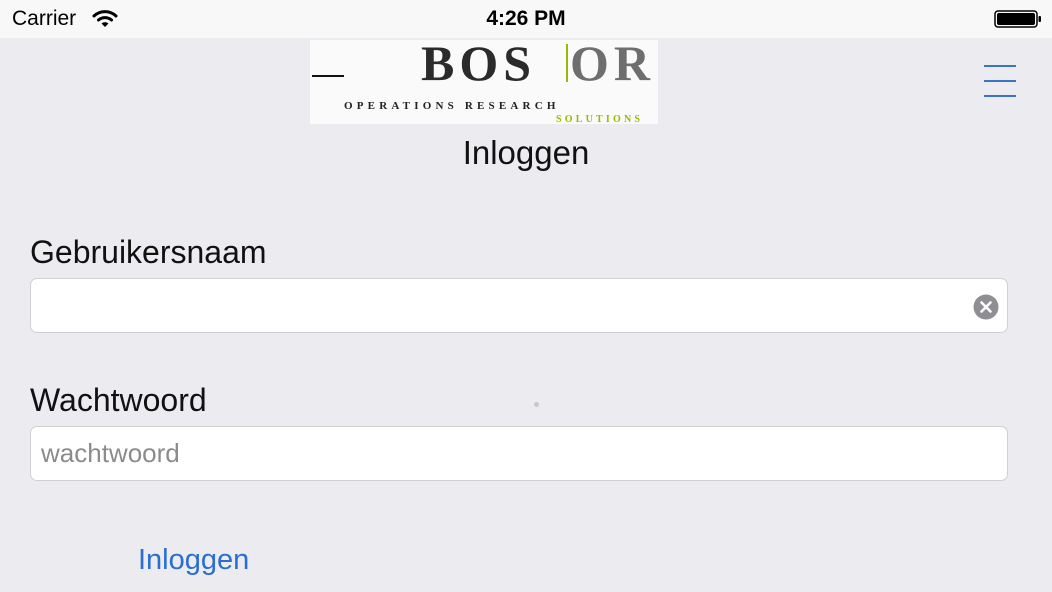 Image resolution: width=1052 pixels, height=592 pixels. What do you see at coordinates (501, 453) in the screenshot?
I see `password-input` at bounding box center [501, 453].